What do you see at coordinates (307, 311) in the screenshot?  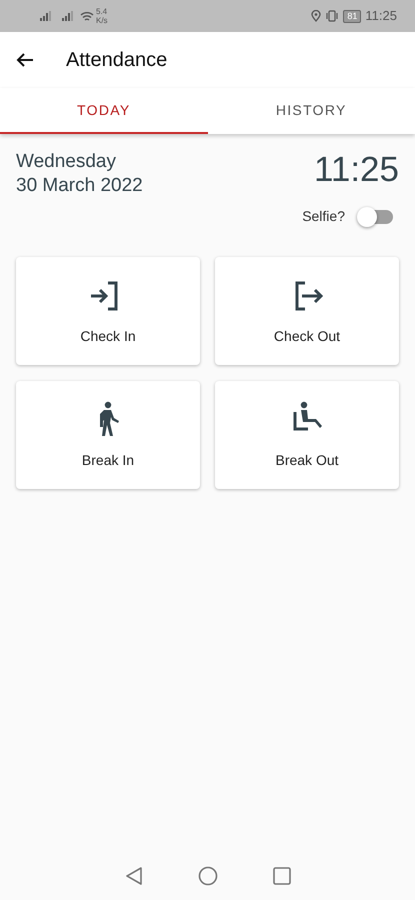 I see `action-card: Check Out` at bounding box center [307, 311].